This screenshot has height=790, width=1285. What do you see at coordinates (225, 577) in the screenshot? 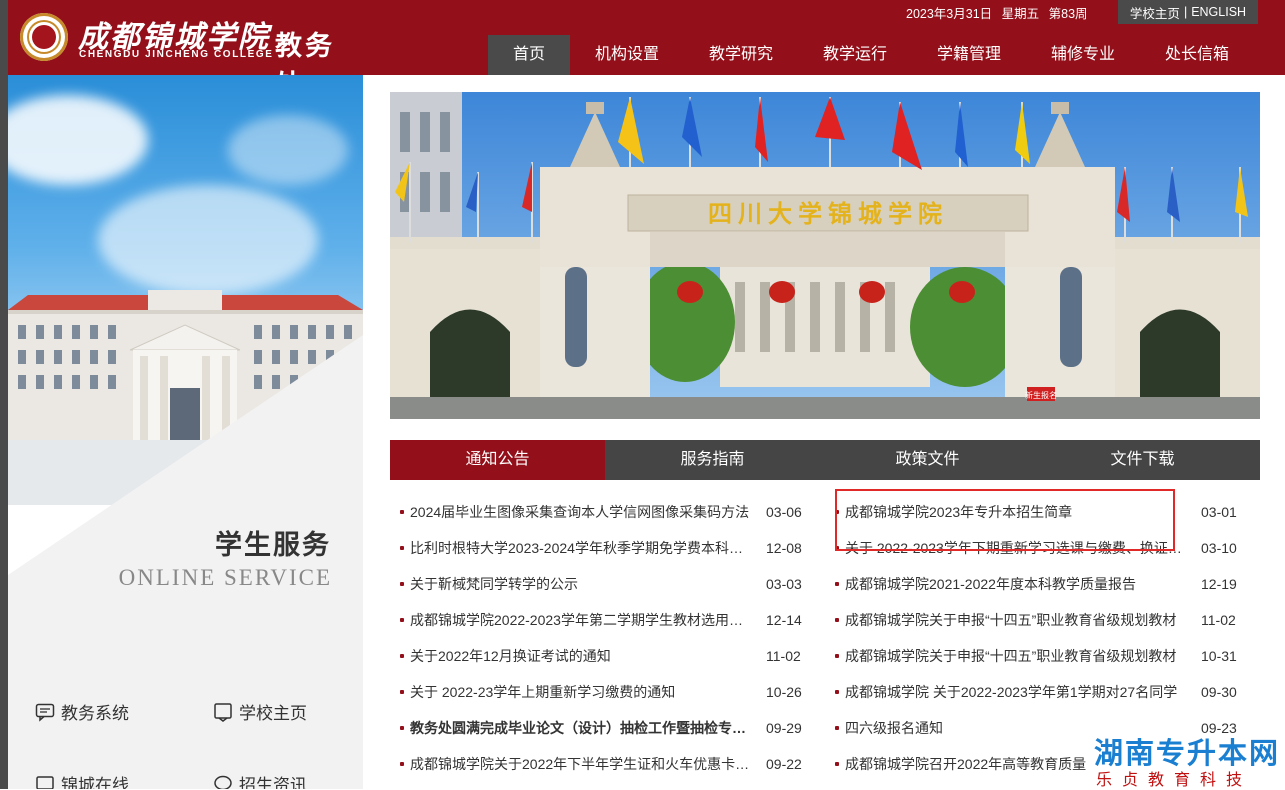
I see `online-service-subtitle: ONLINE SERVICE` at bounding box center [225, 577].